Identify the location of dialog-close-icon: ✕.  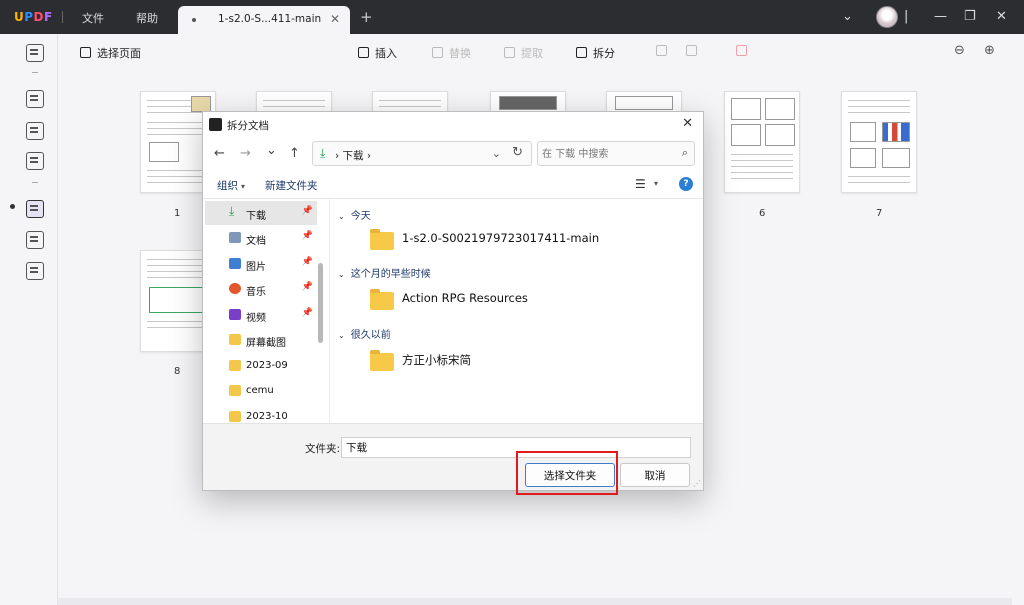
(687, 123).